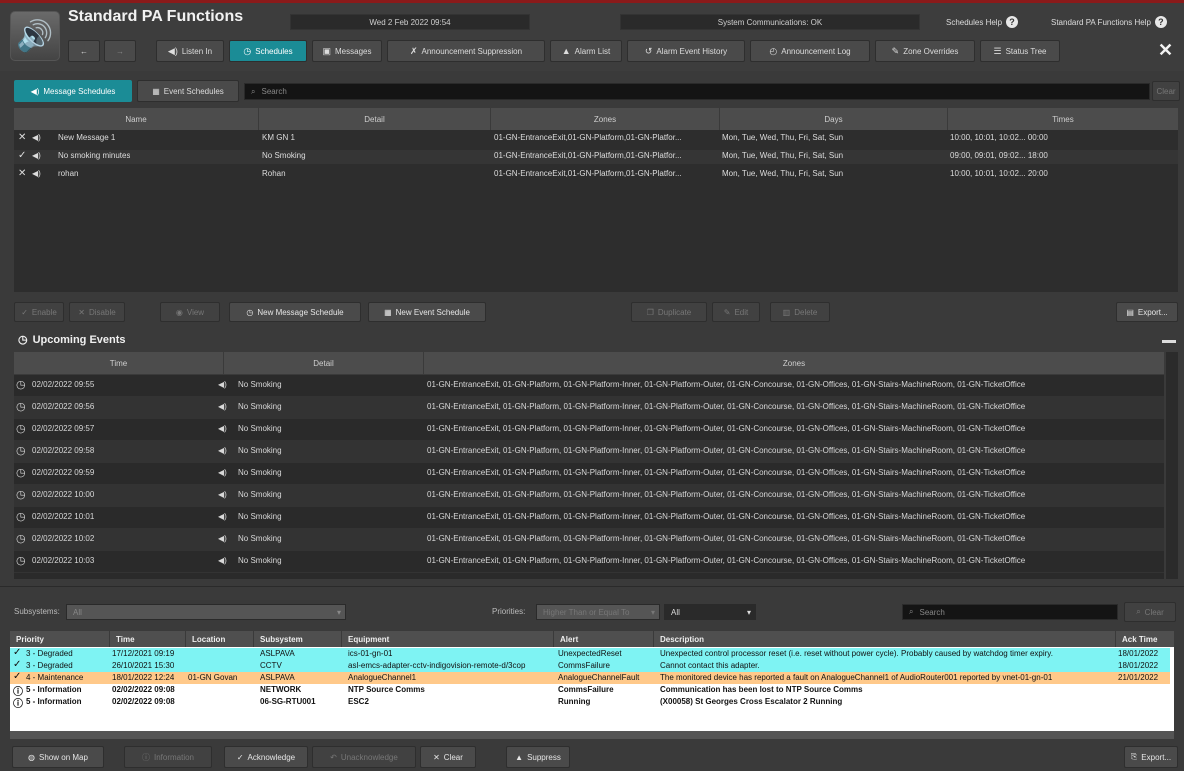 This screenshot has height=771, width=1184. I want to click on nav-announcement-suppression: ✗ Announcement Suppression, so click(466, 51).